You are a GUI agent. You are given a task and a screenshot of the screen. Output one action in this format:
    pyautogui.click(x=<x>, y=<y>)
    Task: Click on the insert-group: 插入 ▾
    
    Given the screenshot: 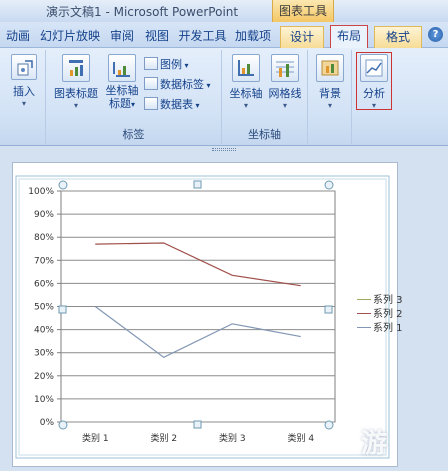 What is the action you would take?
    pyautogui.click(x=23, y=97)
    